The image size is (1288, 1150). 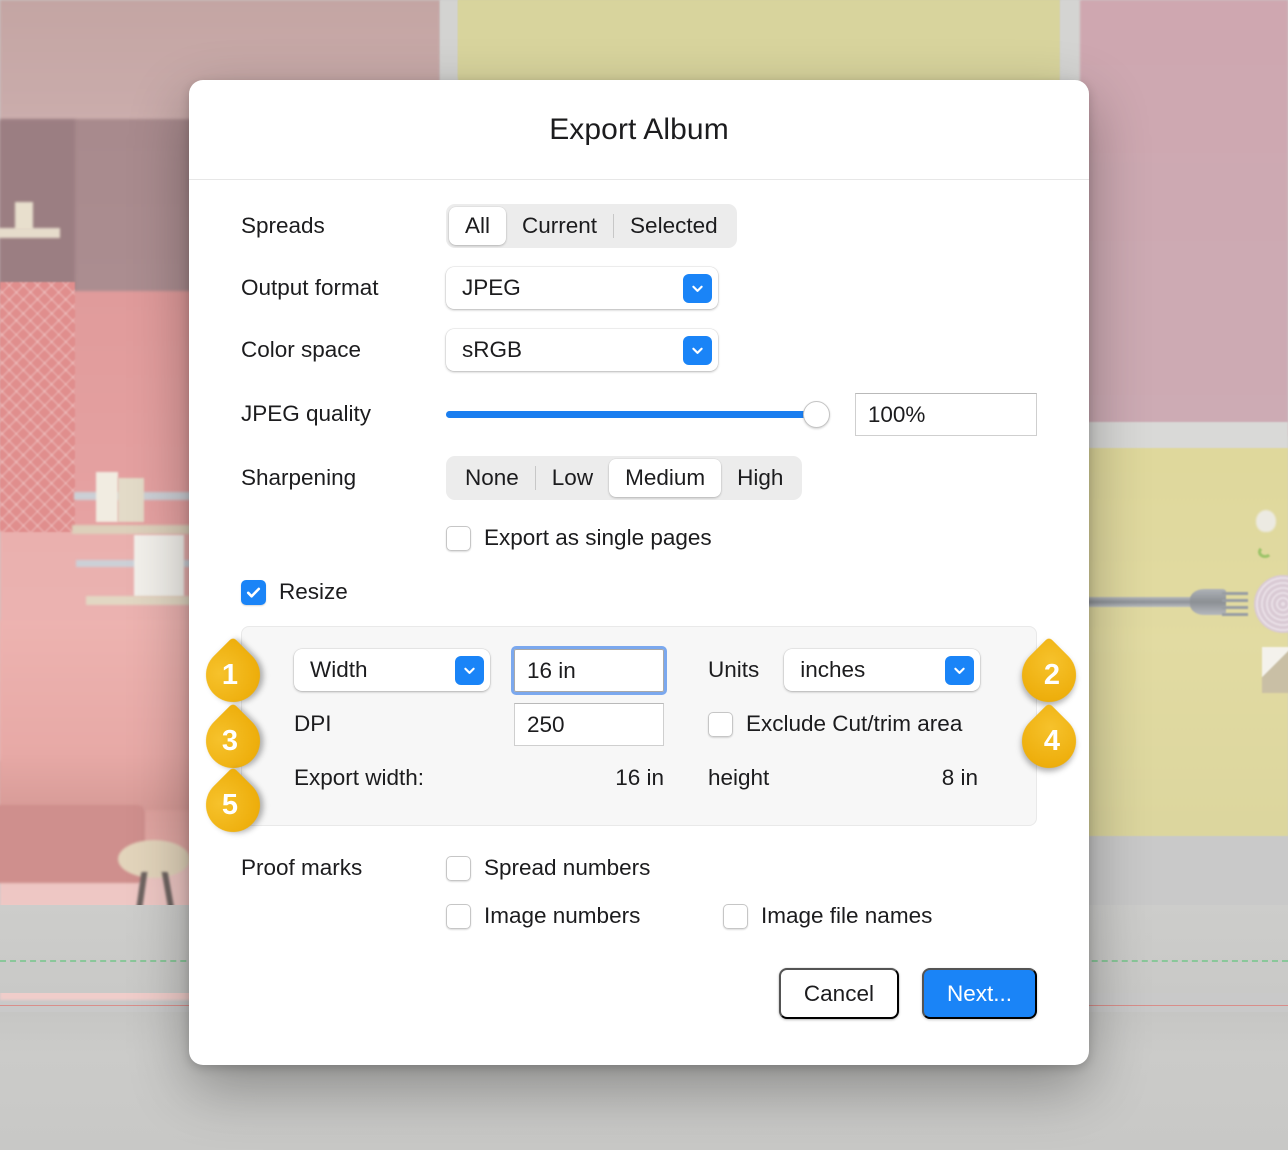 What do you see at coordinates (492, 477) in the screenshot?
I see `sharpening-option-none: None` at bounding box center [492, 477].